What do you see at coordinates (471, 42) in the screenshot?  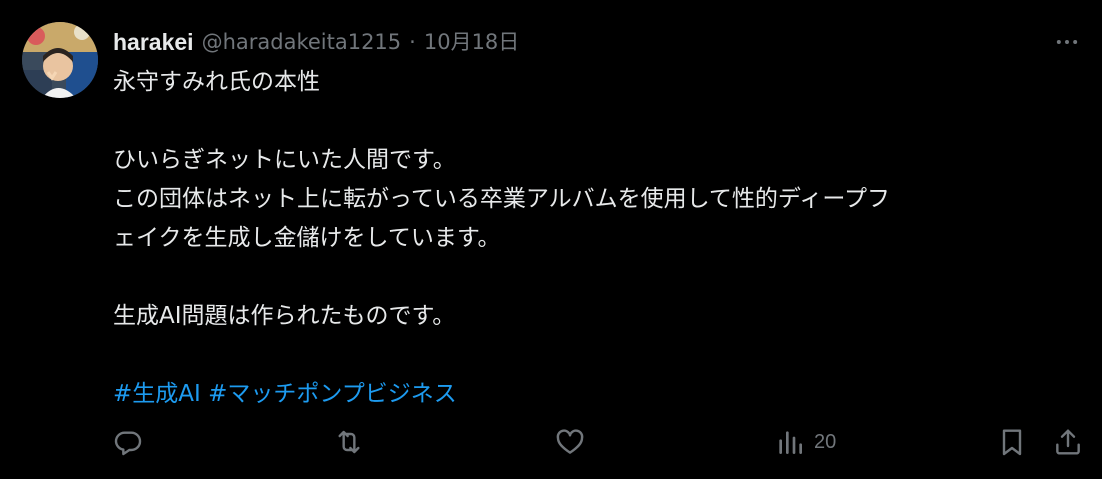 I see `tweet-date: 10月18日` at bounding box center [471, 42].